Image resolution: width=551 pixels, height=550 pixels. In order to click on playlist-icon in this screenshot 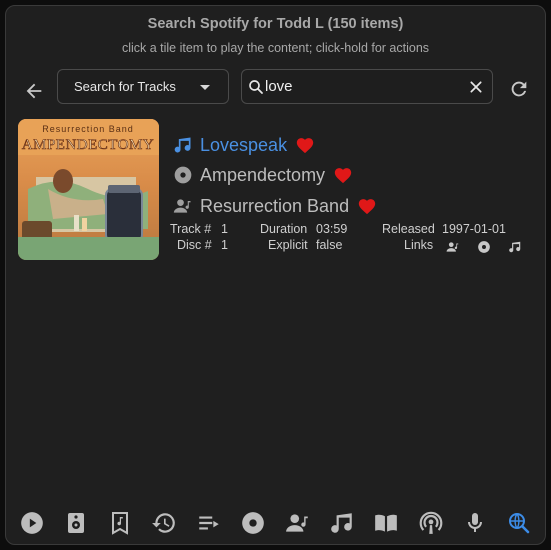, I will do `click(209, 523)`.